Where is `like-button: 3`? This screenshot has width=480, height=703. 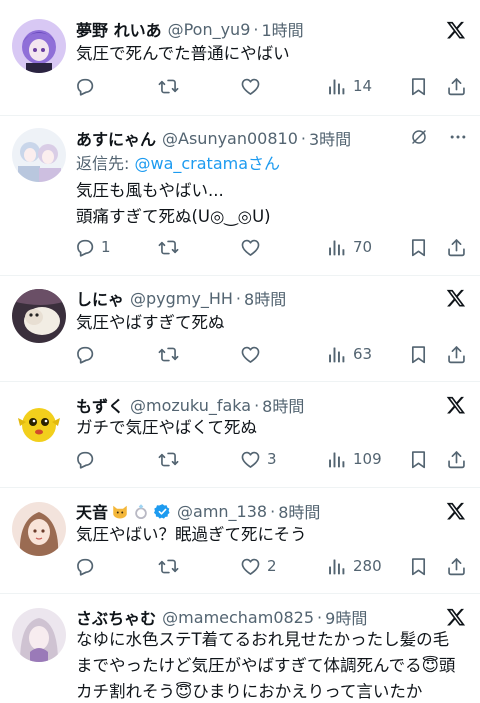
like-button: 3 is located at coordinates (258, 459).